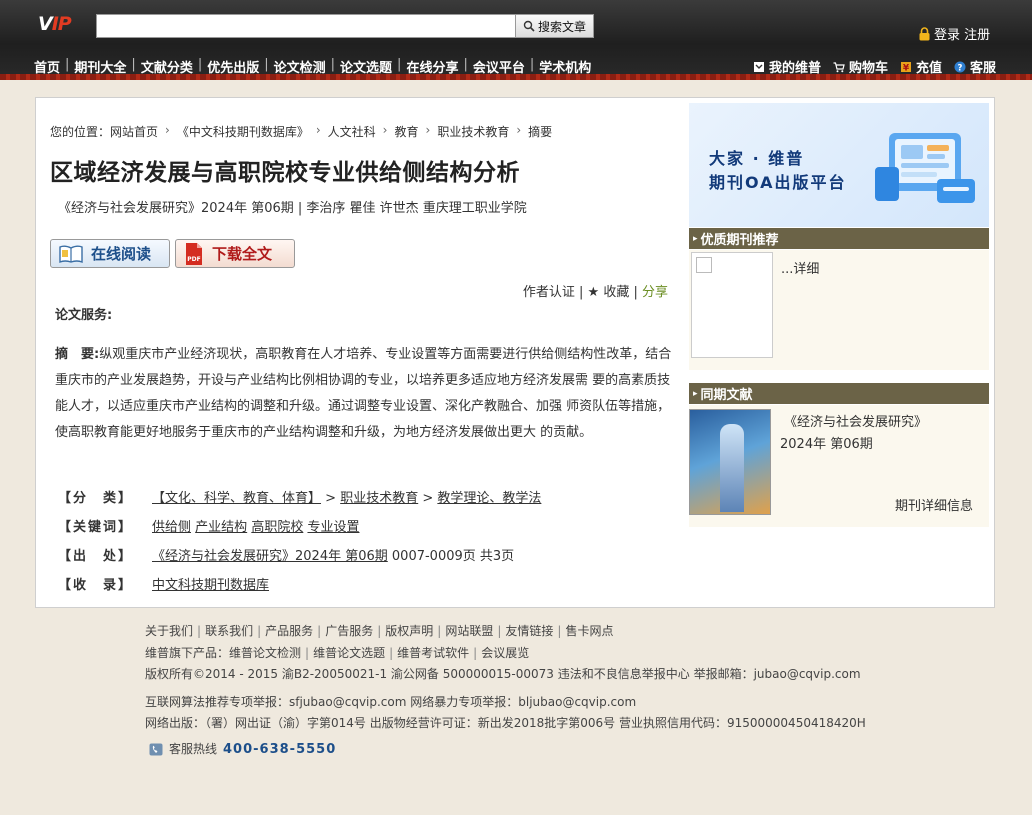 The image size is (1032, 815). What do you see at coordinates (732, 305) in the screenshot?
I see `journal-image-placeholder` at bounding box center [732, 305].